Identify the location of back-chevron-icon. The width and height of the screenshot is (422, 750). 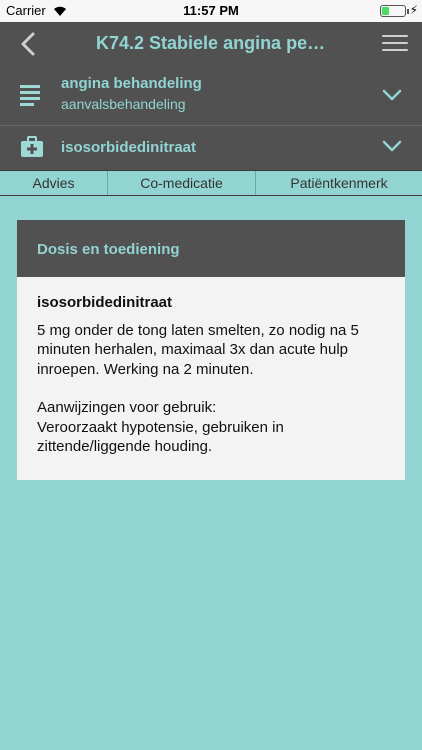
(28, 44).